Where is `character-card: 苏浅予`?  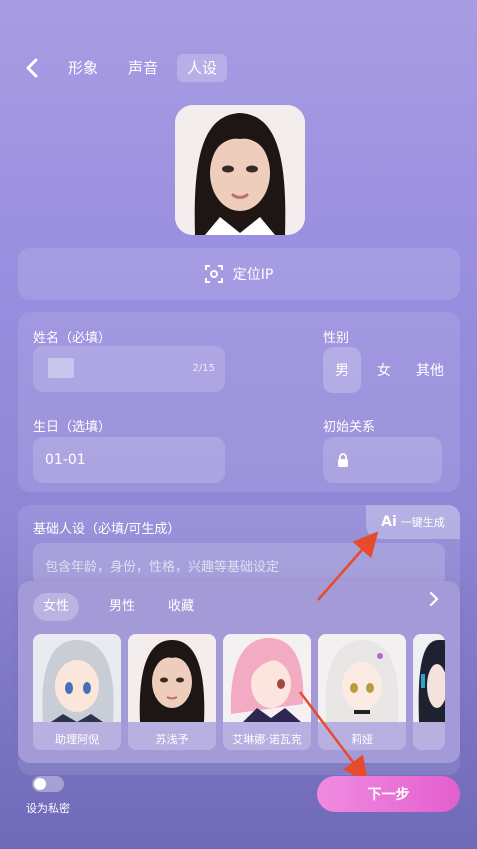
character-card: 苏浅予 is located at coordinates (172, 692).